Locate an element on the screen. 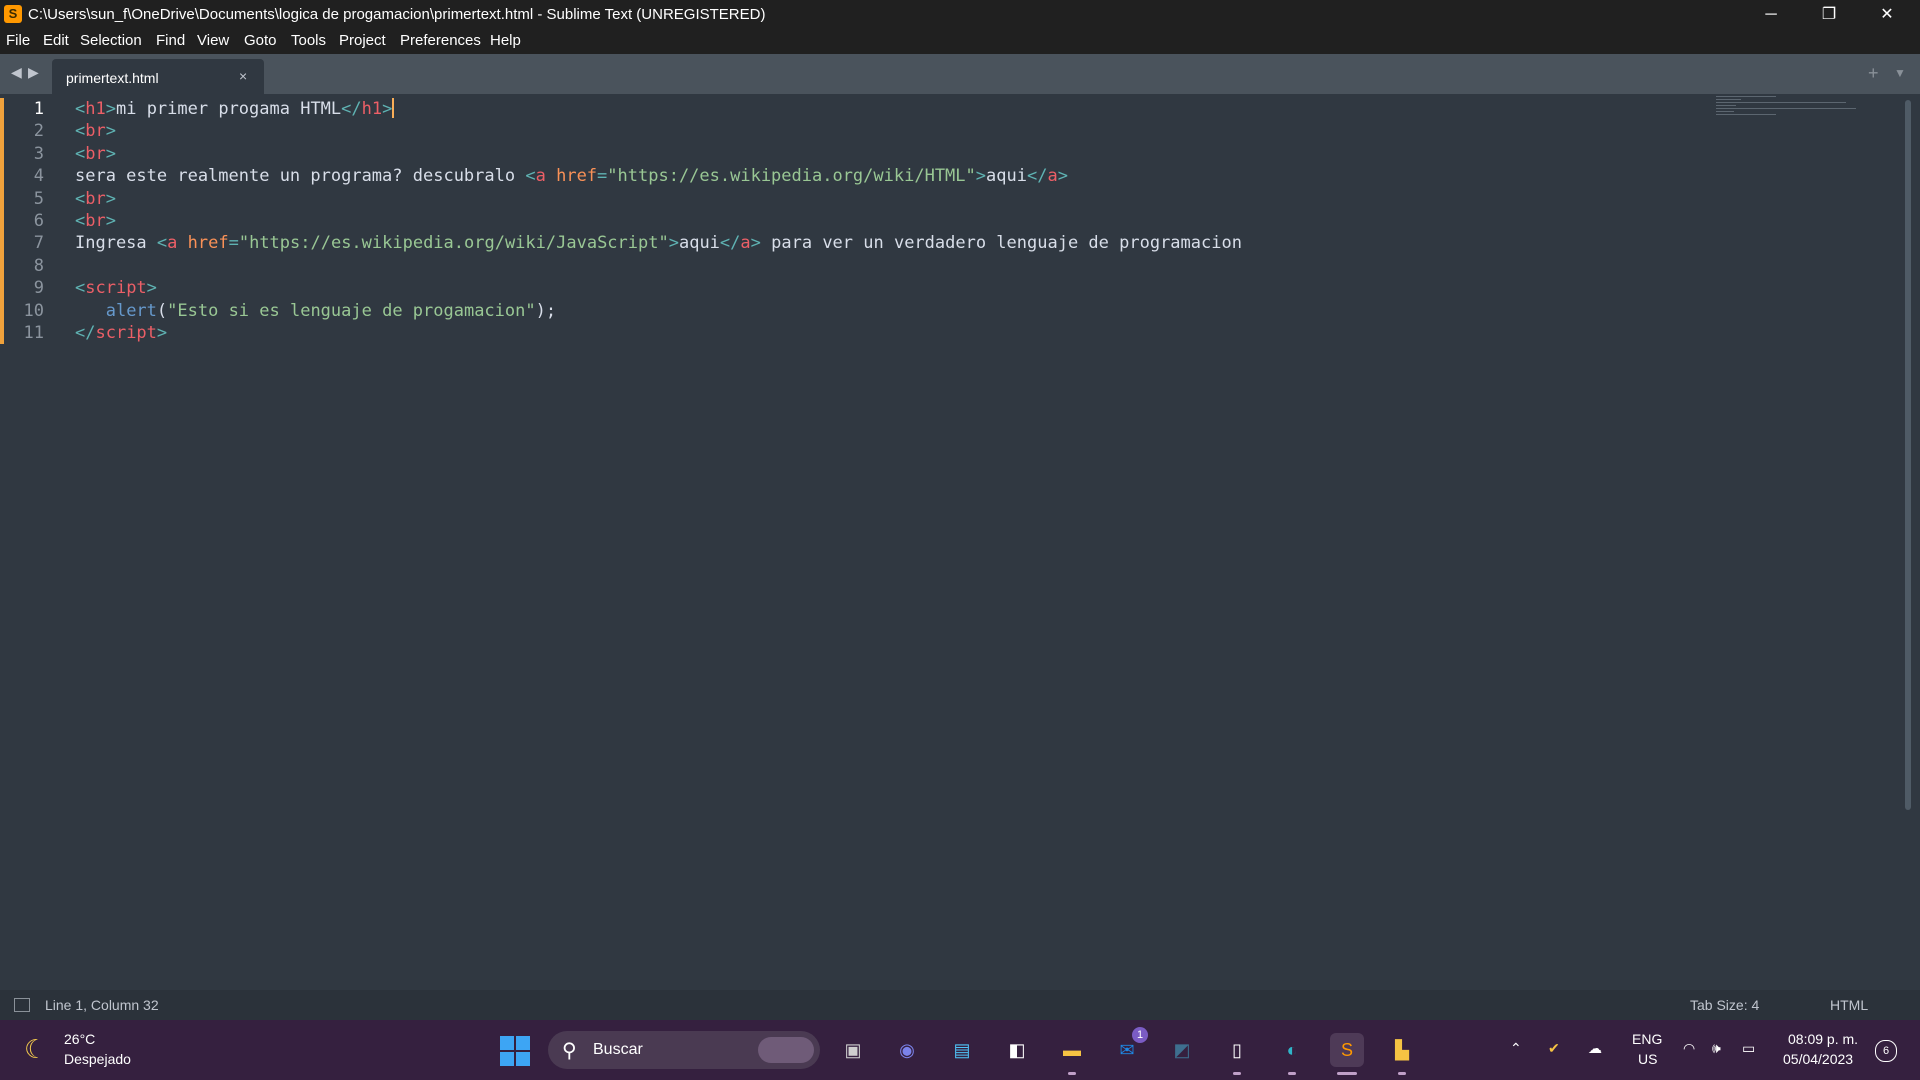  blank-file-icon: ▯ is located at coordinates (1237, 1050).